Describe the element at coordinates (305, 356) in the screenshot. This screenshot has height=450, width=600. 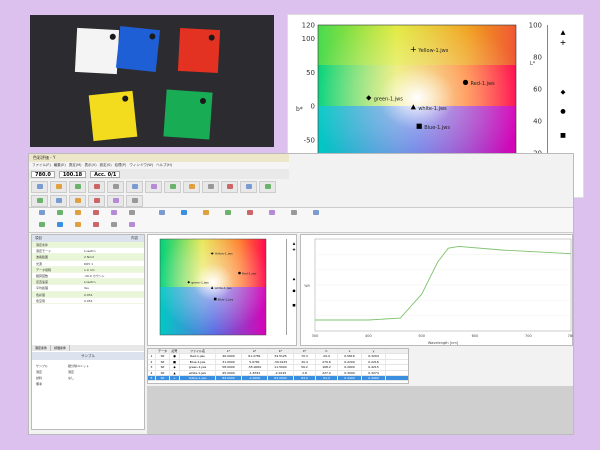
I see `table-cell: 70.3` at that location.